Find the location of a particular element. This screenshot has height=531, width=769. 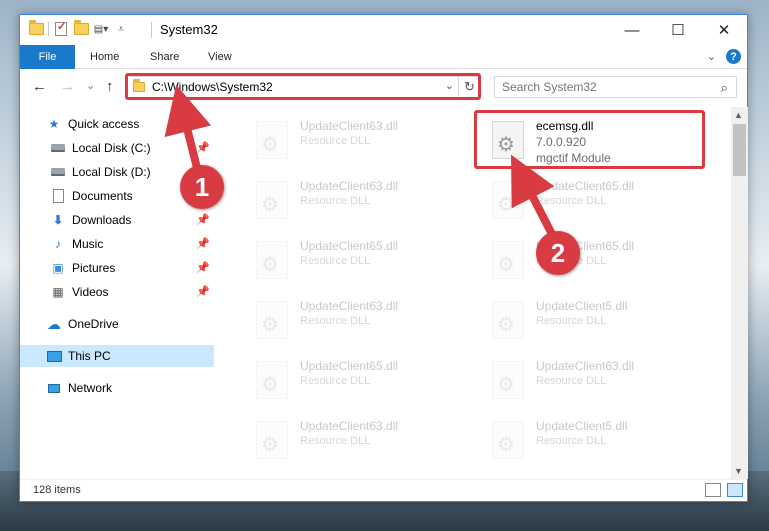

sidebar-item-quick-access: ★ Quick access is located at coordinates (117, 124).